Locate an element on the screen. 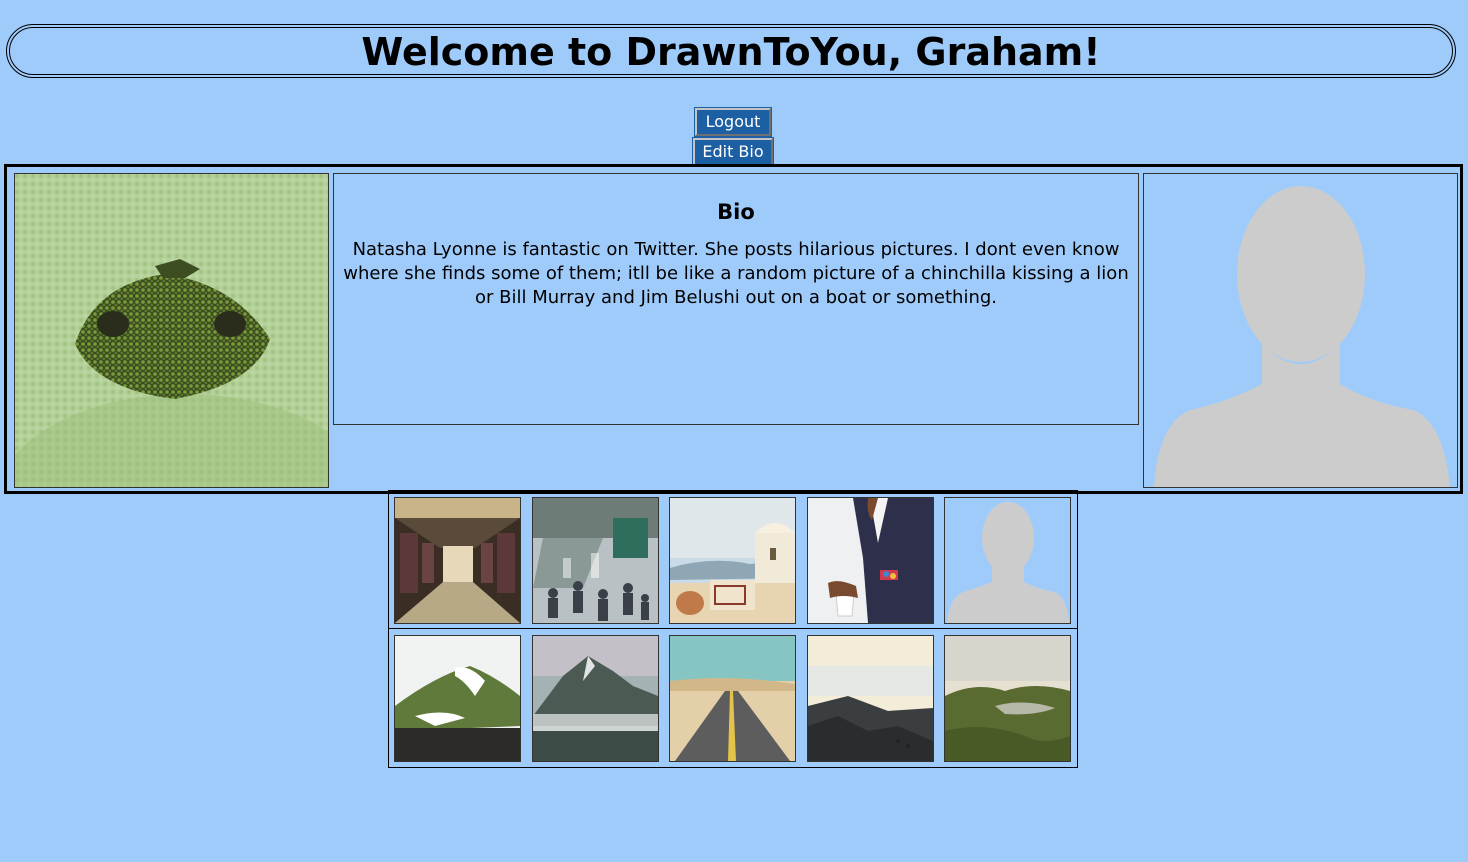  title-banner: Welcome to DrawnToYou, Graham! is located at coordinates (731, 51).